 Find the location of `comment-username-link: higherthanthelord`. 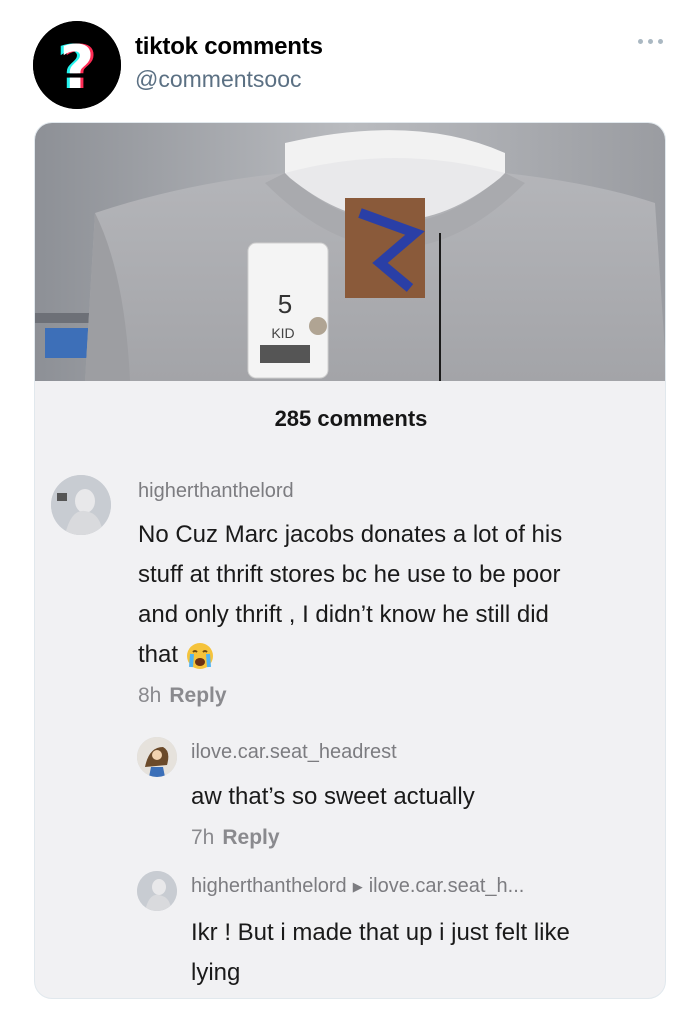

comment-username-link: higherthanthelord is located at coordinates (269, 886).